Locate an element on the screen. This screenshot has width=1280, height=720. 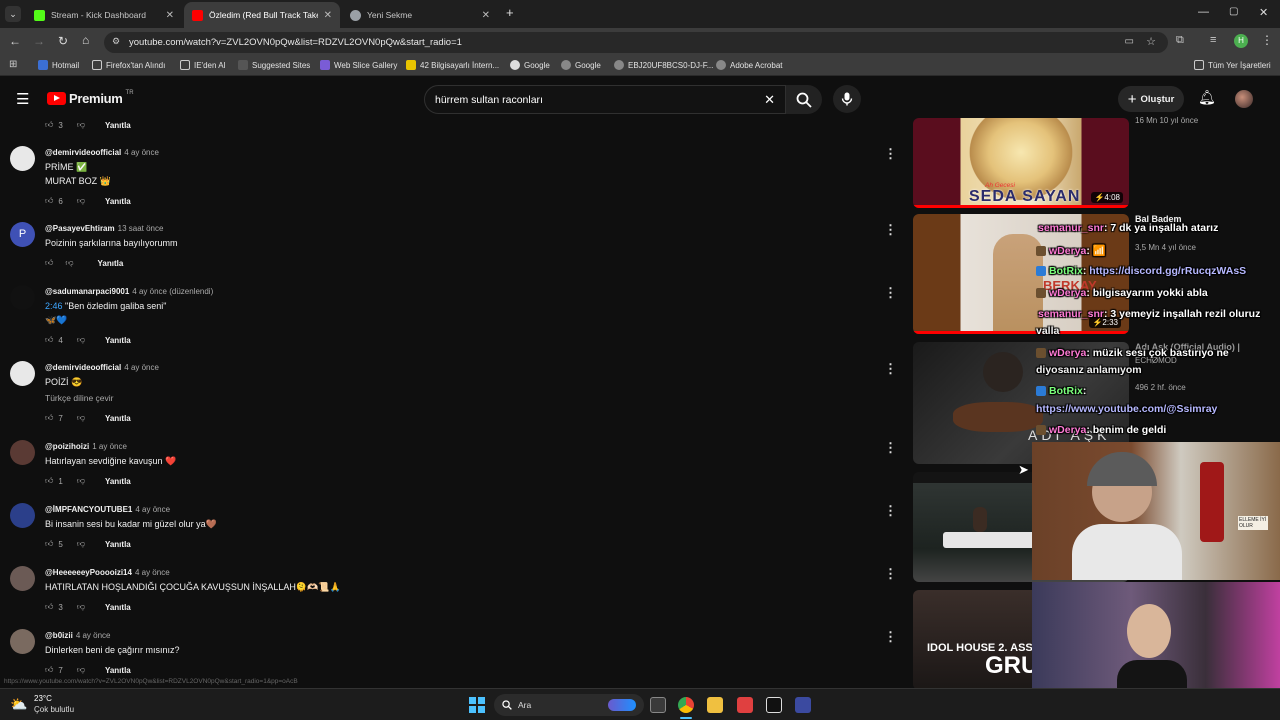
voice-search-button is located at coordinates (847, 99).